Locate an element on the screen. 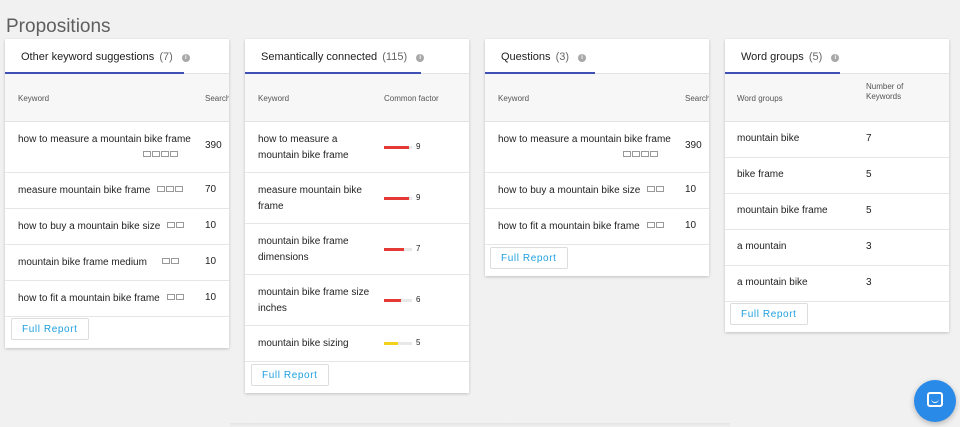  word-group-cell: mountain bike is located at coordinates (768, 138).